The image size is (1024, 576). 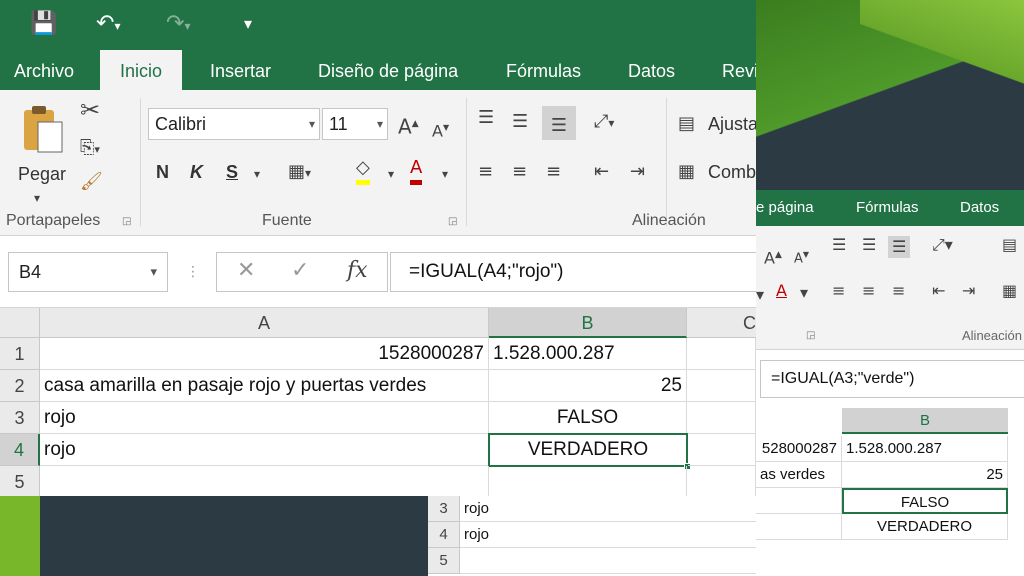 What do you see at coordinates (925, 527) in the screenshot?
I see `secondary-cell-b4: VERDADERO` at bounding box center [925, 527].